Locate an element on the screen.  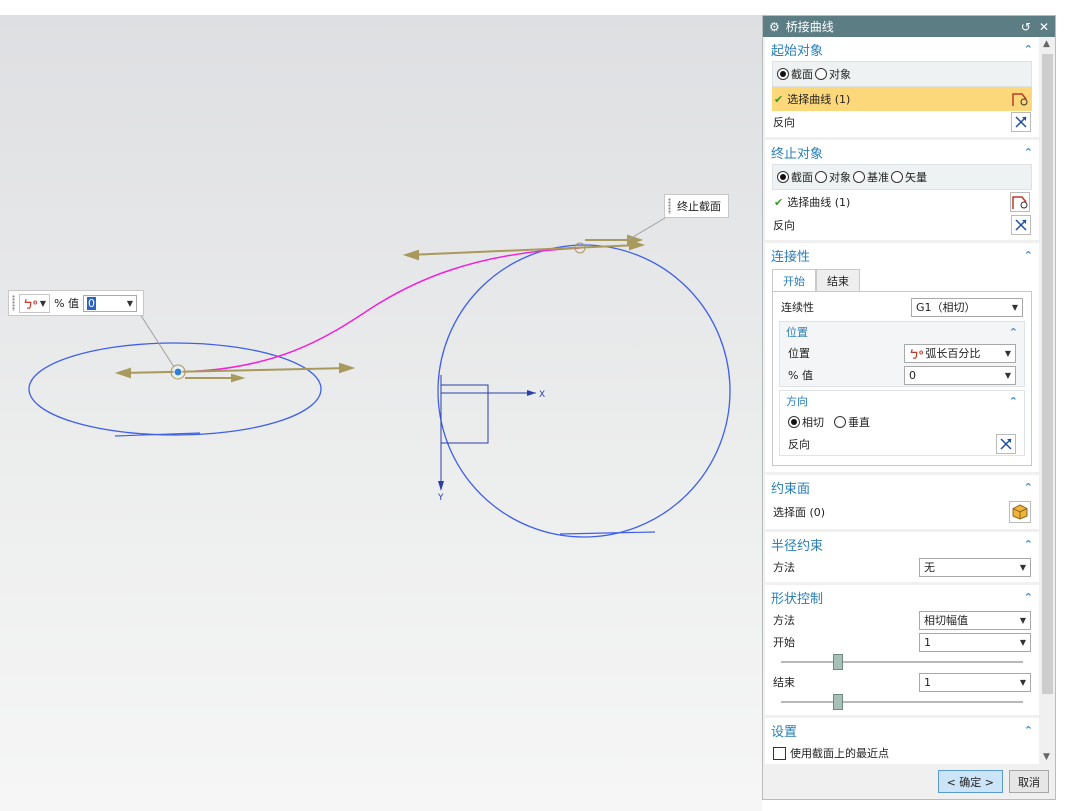
dialog-scrollbar: ▲ ▼ is located at coordinates (1047, 400).